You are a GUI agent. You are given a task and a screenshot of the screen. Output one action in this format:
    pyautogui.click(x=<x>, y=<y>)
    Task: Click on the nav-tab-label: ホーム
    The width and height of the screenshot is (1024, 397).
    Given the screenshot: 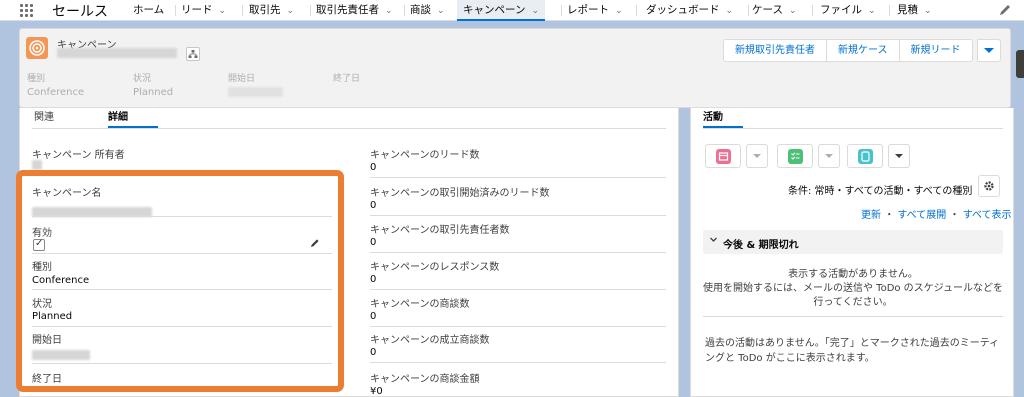 What is the action you would take?
    pyautogui.click(x=149, y=10)
    